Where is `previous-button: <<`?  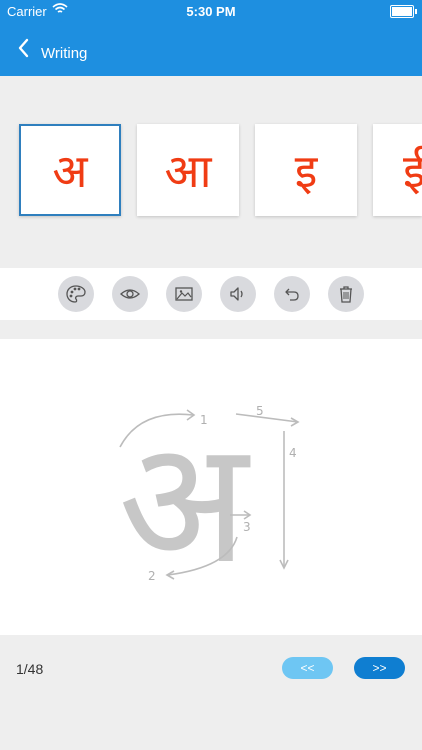
previous-button: << is located at coordinates (307, 668).